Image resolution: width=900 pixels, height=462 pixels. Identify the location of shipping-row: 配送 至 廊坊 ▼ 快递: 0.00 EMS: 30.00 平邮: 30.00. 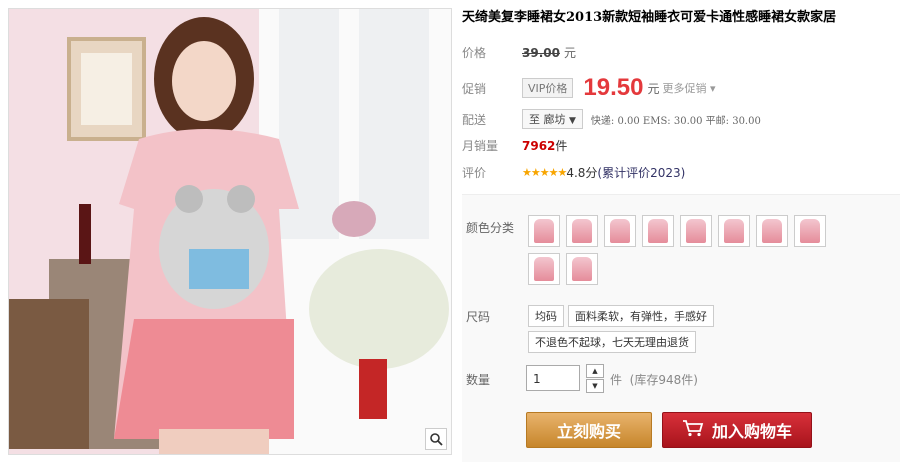
(611, 119).